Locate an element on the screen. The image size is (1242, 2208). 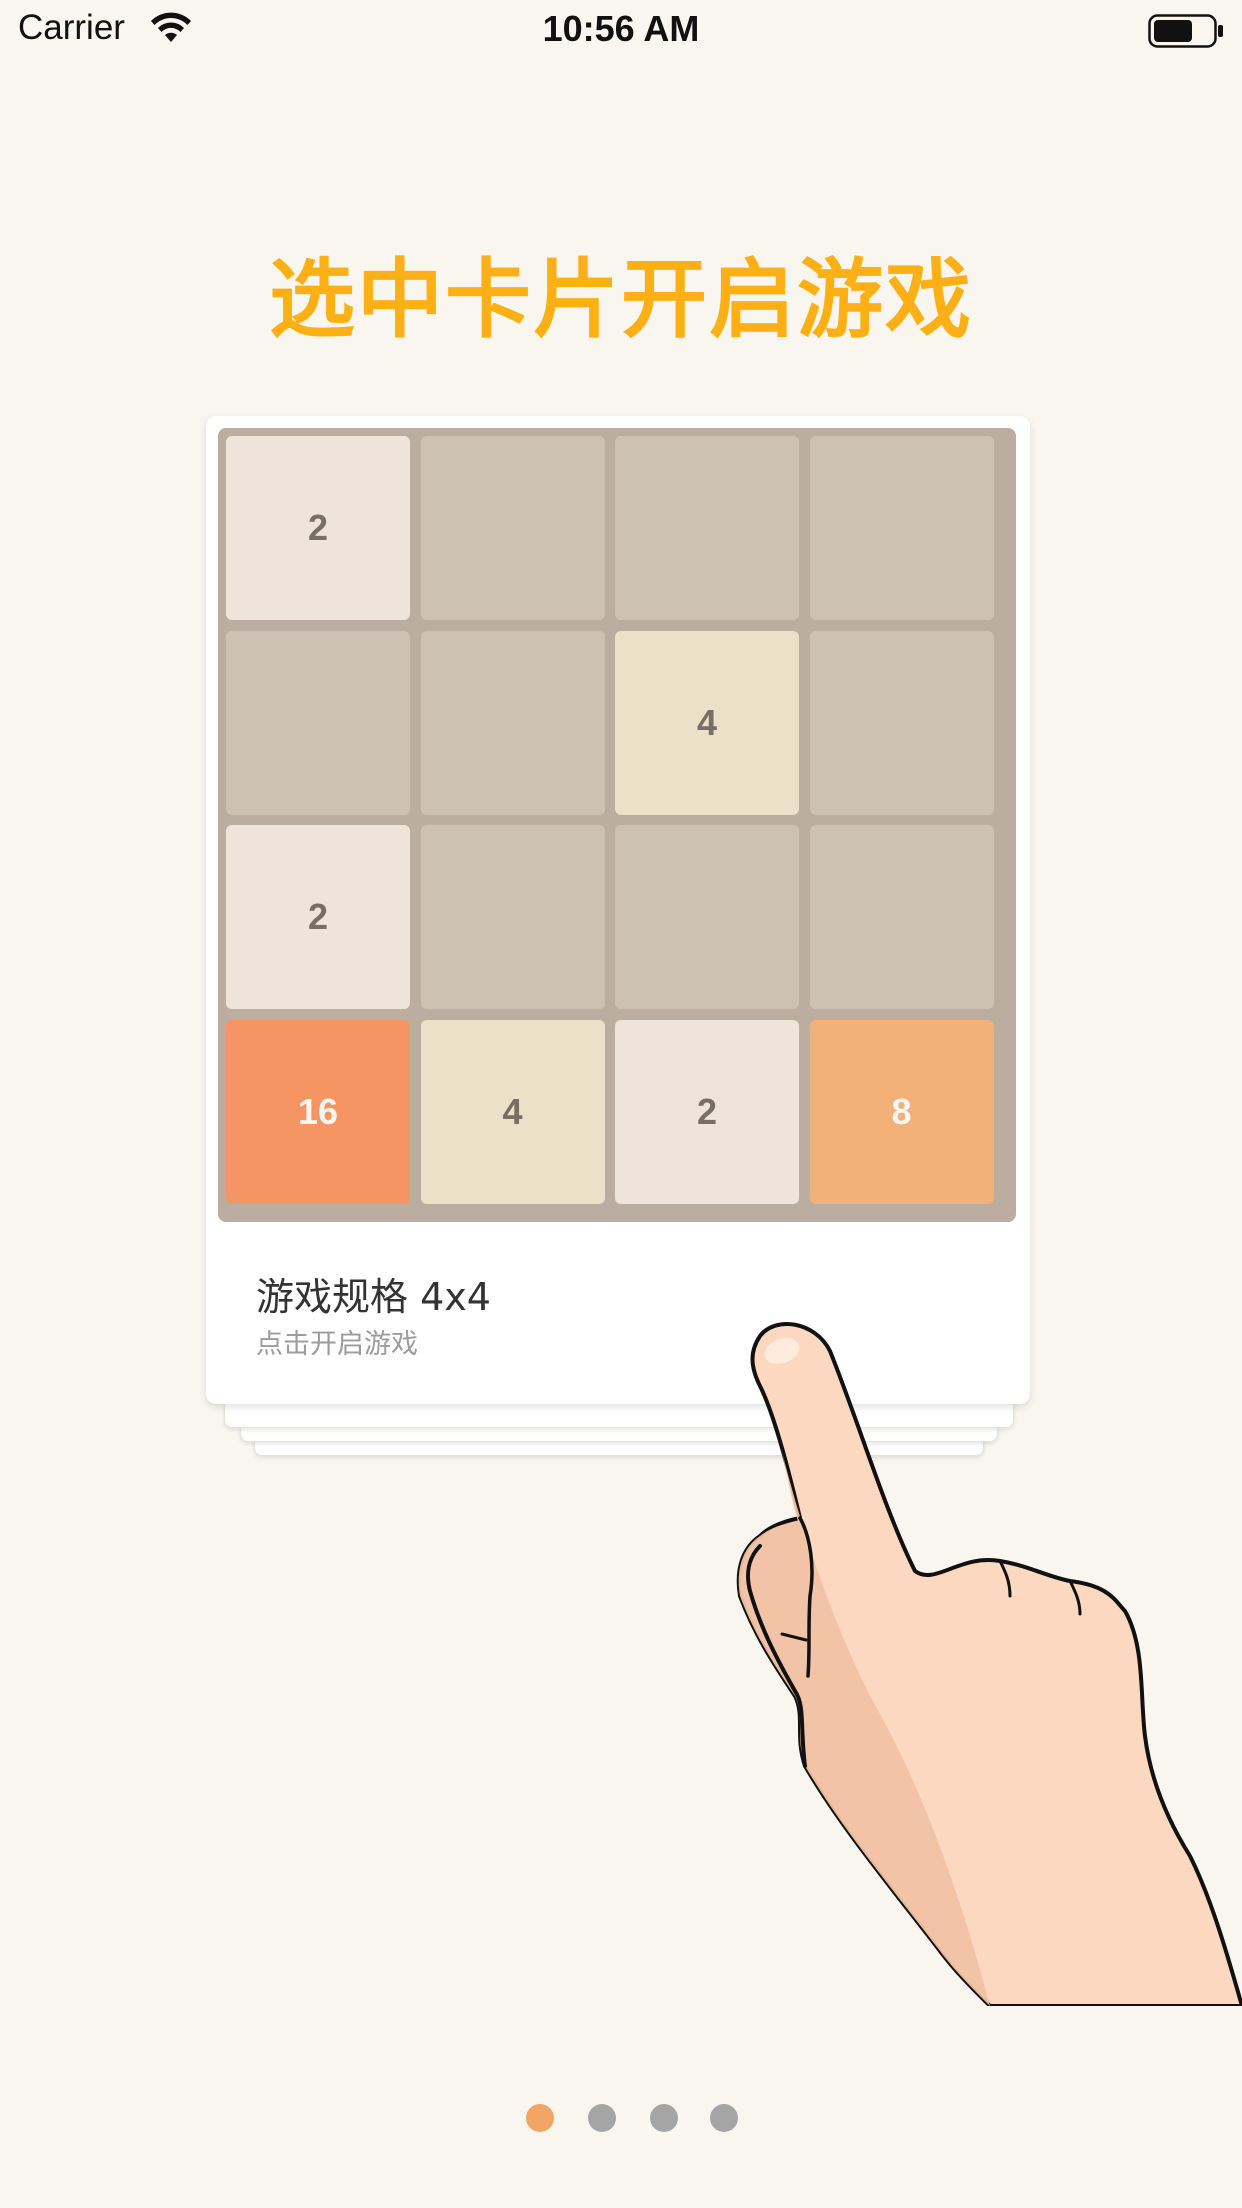
status-bar: Carrier 10:56 AM is located at coordinates (621, 31).